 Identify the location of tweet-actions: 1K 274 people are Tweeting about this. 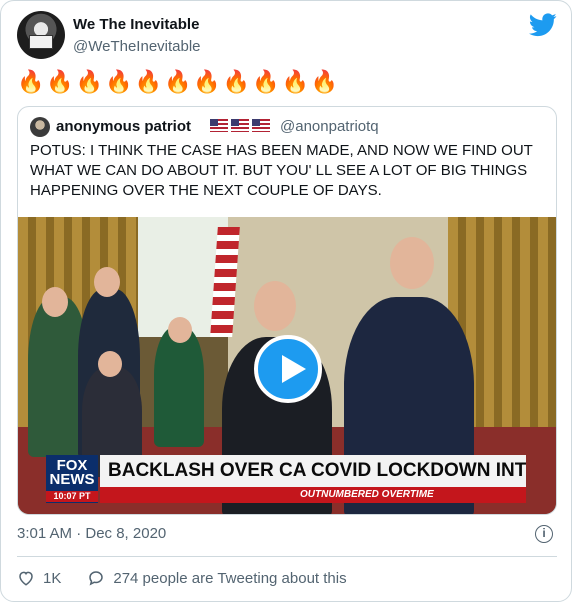
(182, 578).